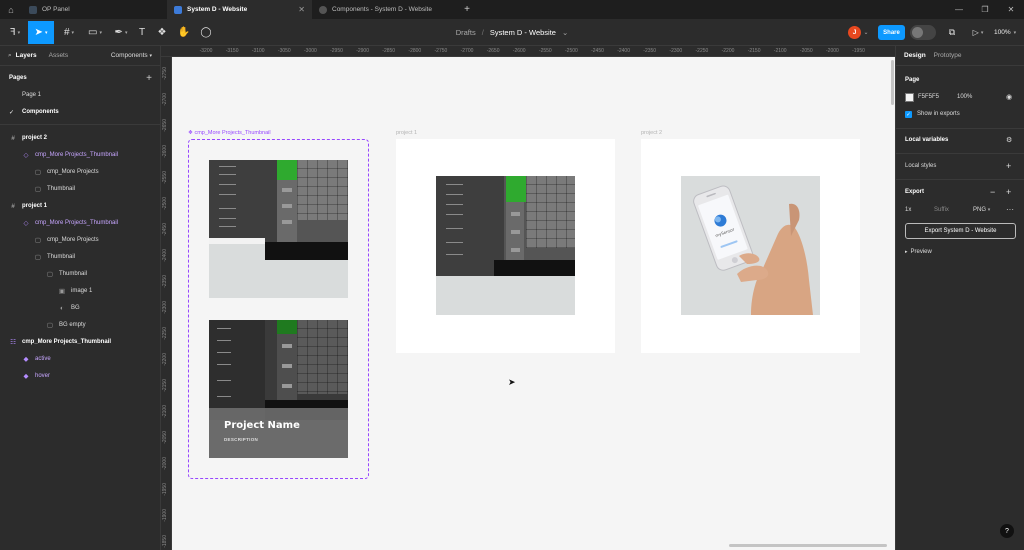  What do you see at coordinates (948, 55) in the screenshot?
I see `tab-prototype: Prototype` at bounding box center [948, 55].